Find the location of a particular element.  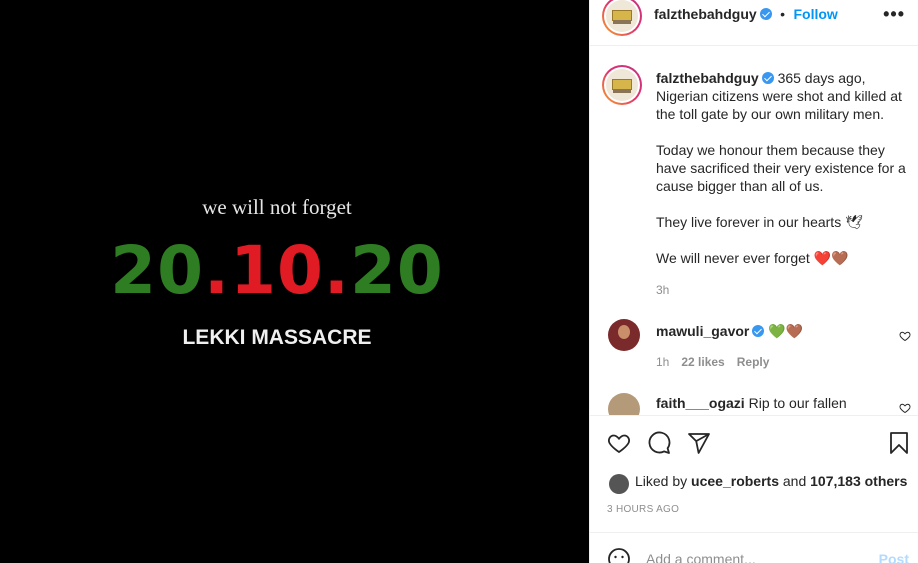

comment-meta: 1h 22 likes Reply is located at coordinates (712, 362).